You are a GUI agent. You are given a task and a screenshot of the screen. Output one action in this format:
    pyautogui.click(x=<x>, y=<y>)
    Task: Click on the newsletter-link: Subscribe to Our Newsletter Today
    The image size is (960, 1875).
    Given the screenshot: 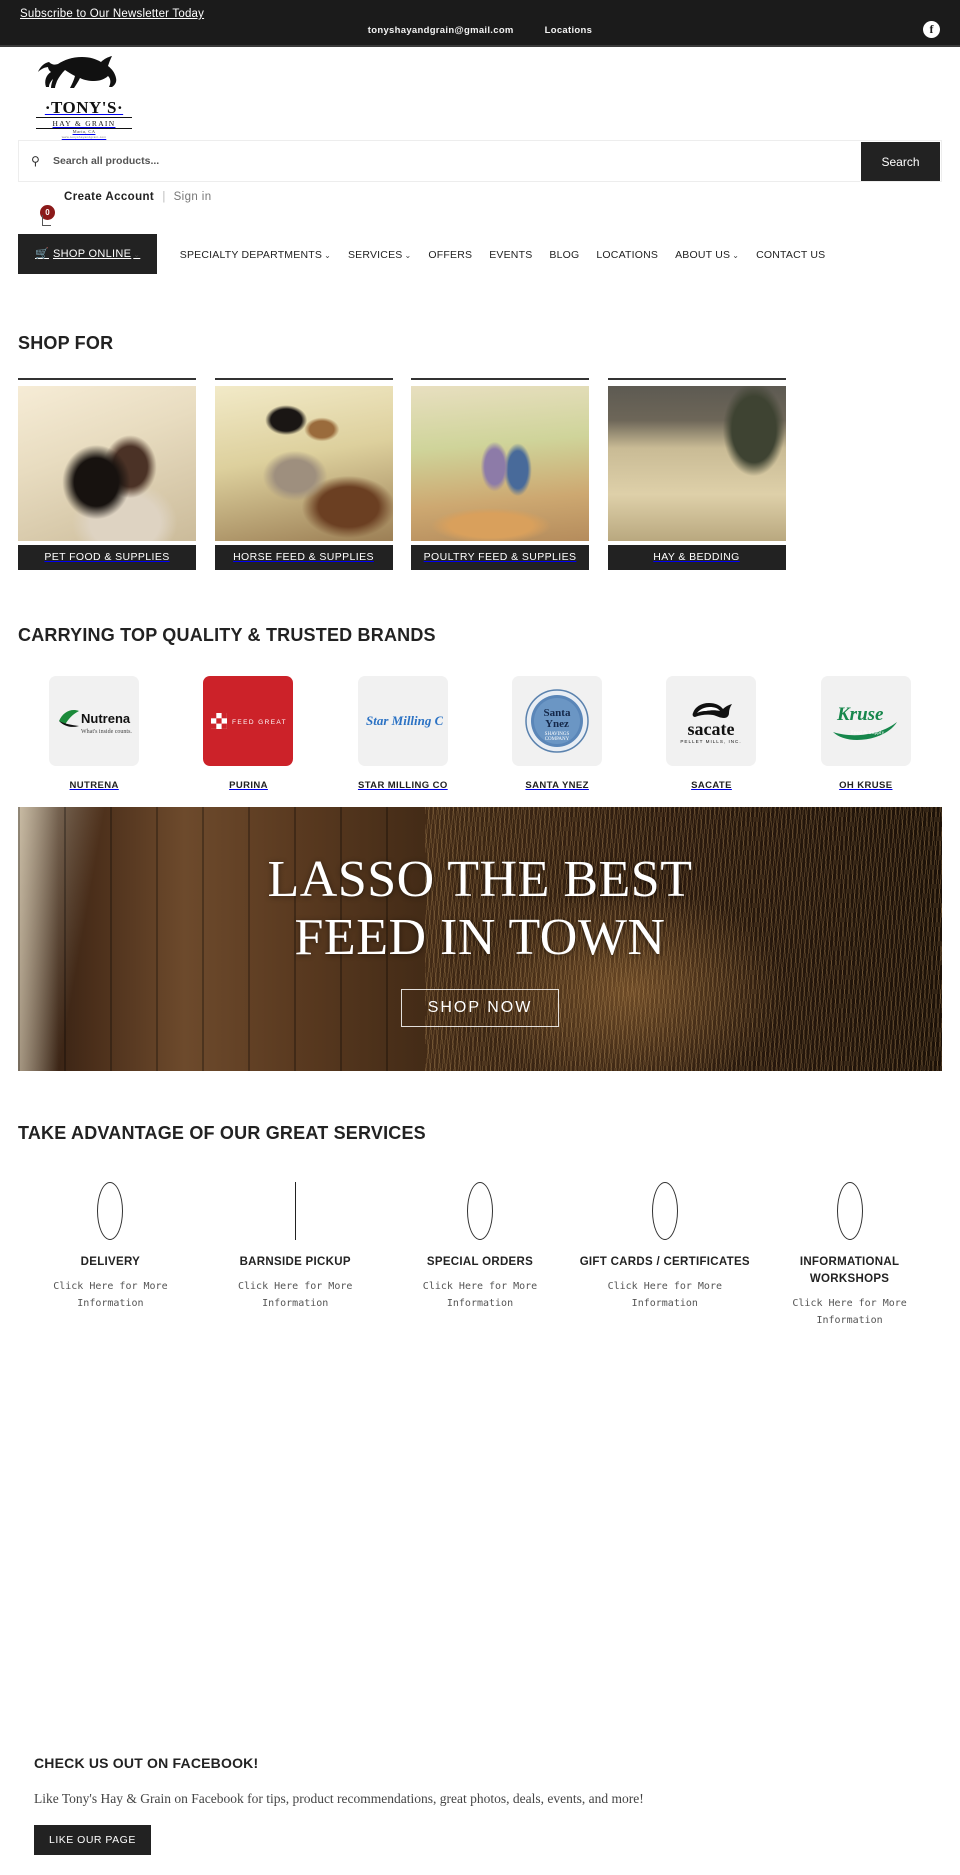 What is the action you would take?
    pyautogui.click(x=112, y=14)
    